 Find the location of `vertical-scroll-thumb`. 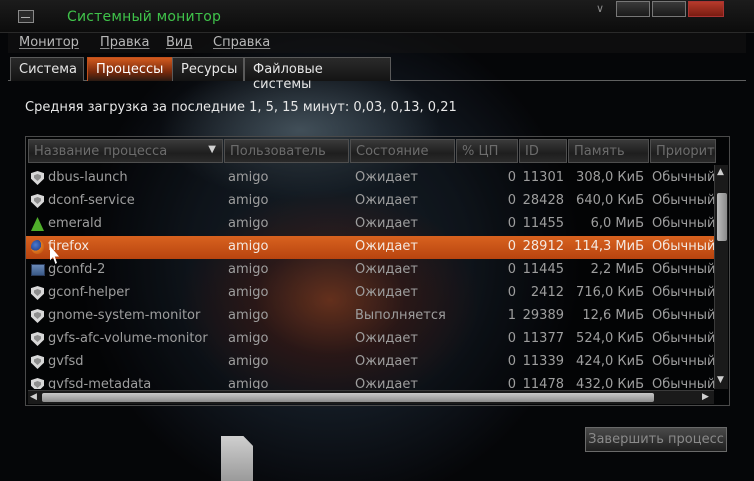

vertical-scroll-thumb is located at coordinates (722, 217).